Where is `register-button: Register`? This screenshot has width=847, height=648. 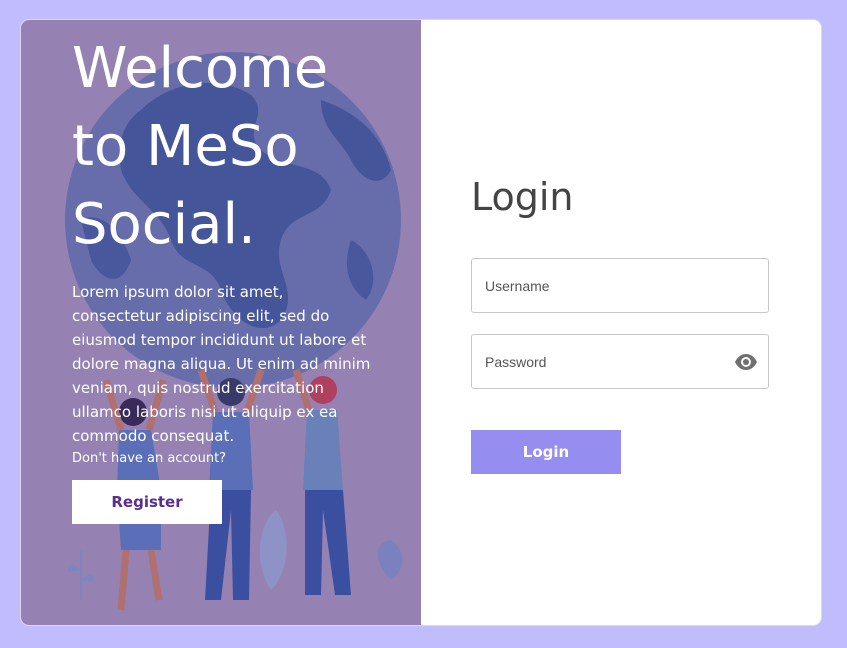
register-button: Register is located at coordinates (147, 502).